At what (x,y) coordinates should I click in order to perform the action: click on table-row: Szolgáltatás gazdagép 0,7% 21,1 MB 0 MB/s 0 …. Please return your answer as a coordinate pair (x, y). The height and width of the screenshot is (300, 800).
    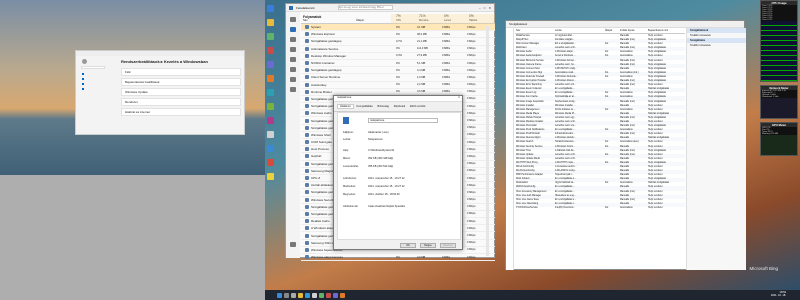
    Looking at the image, I should click on (398, 42).